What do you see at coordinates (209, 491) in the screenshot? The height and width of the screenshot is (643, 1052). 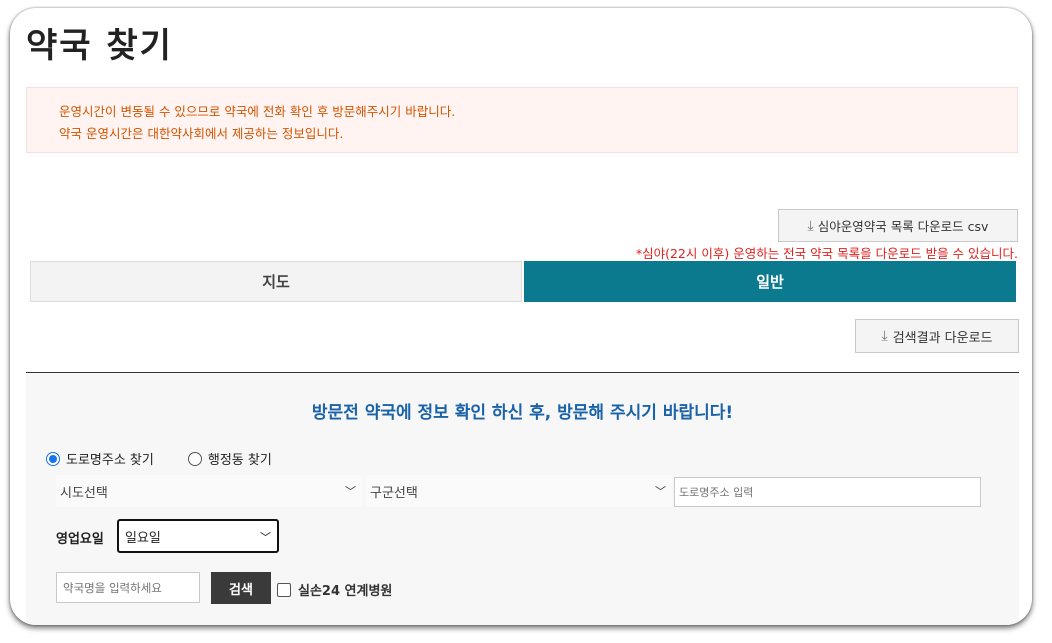 I see `sido-select: 시도선택 ﹀` at bounding box center [209, 491].